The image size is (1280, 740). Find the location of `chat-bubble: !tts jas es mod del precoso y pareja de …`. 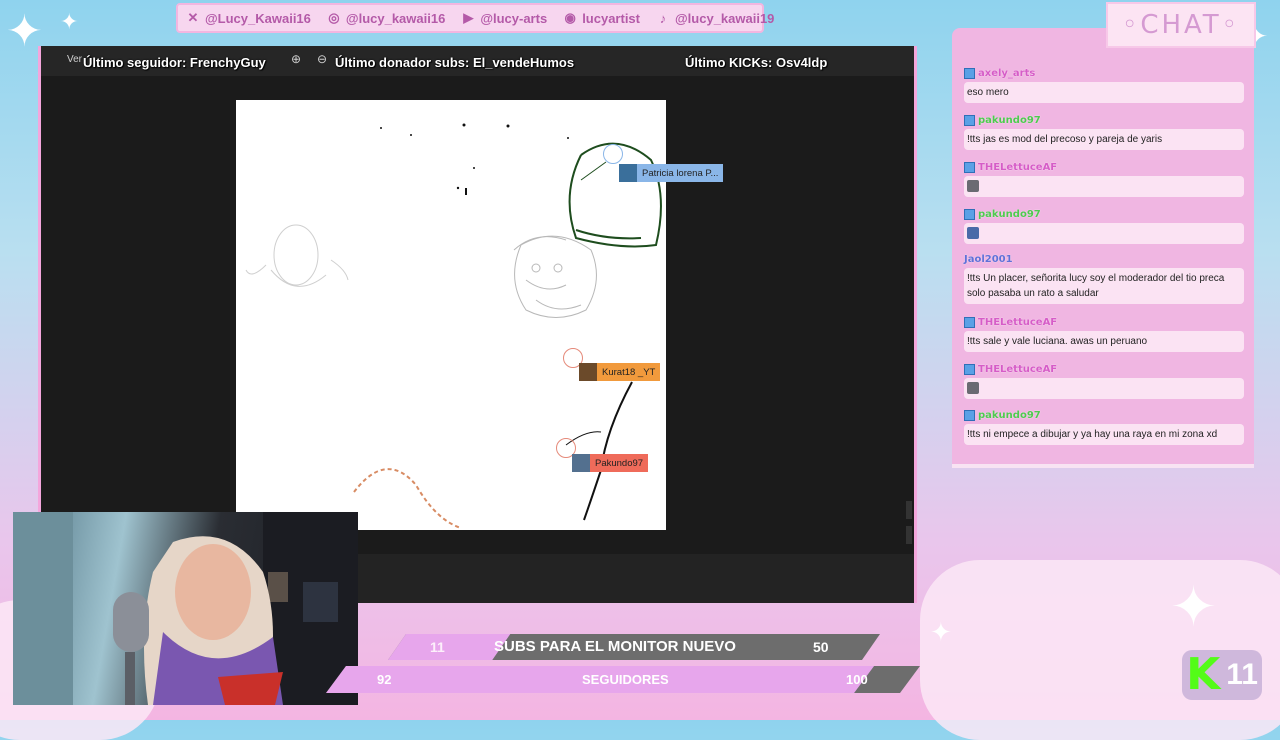

chat-bubble: !tts jas es mod del precoso y pareja de … is located at coordinates (1104, 139).